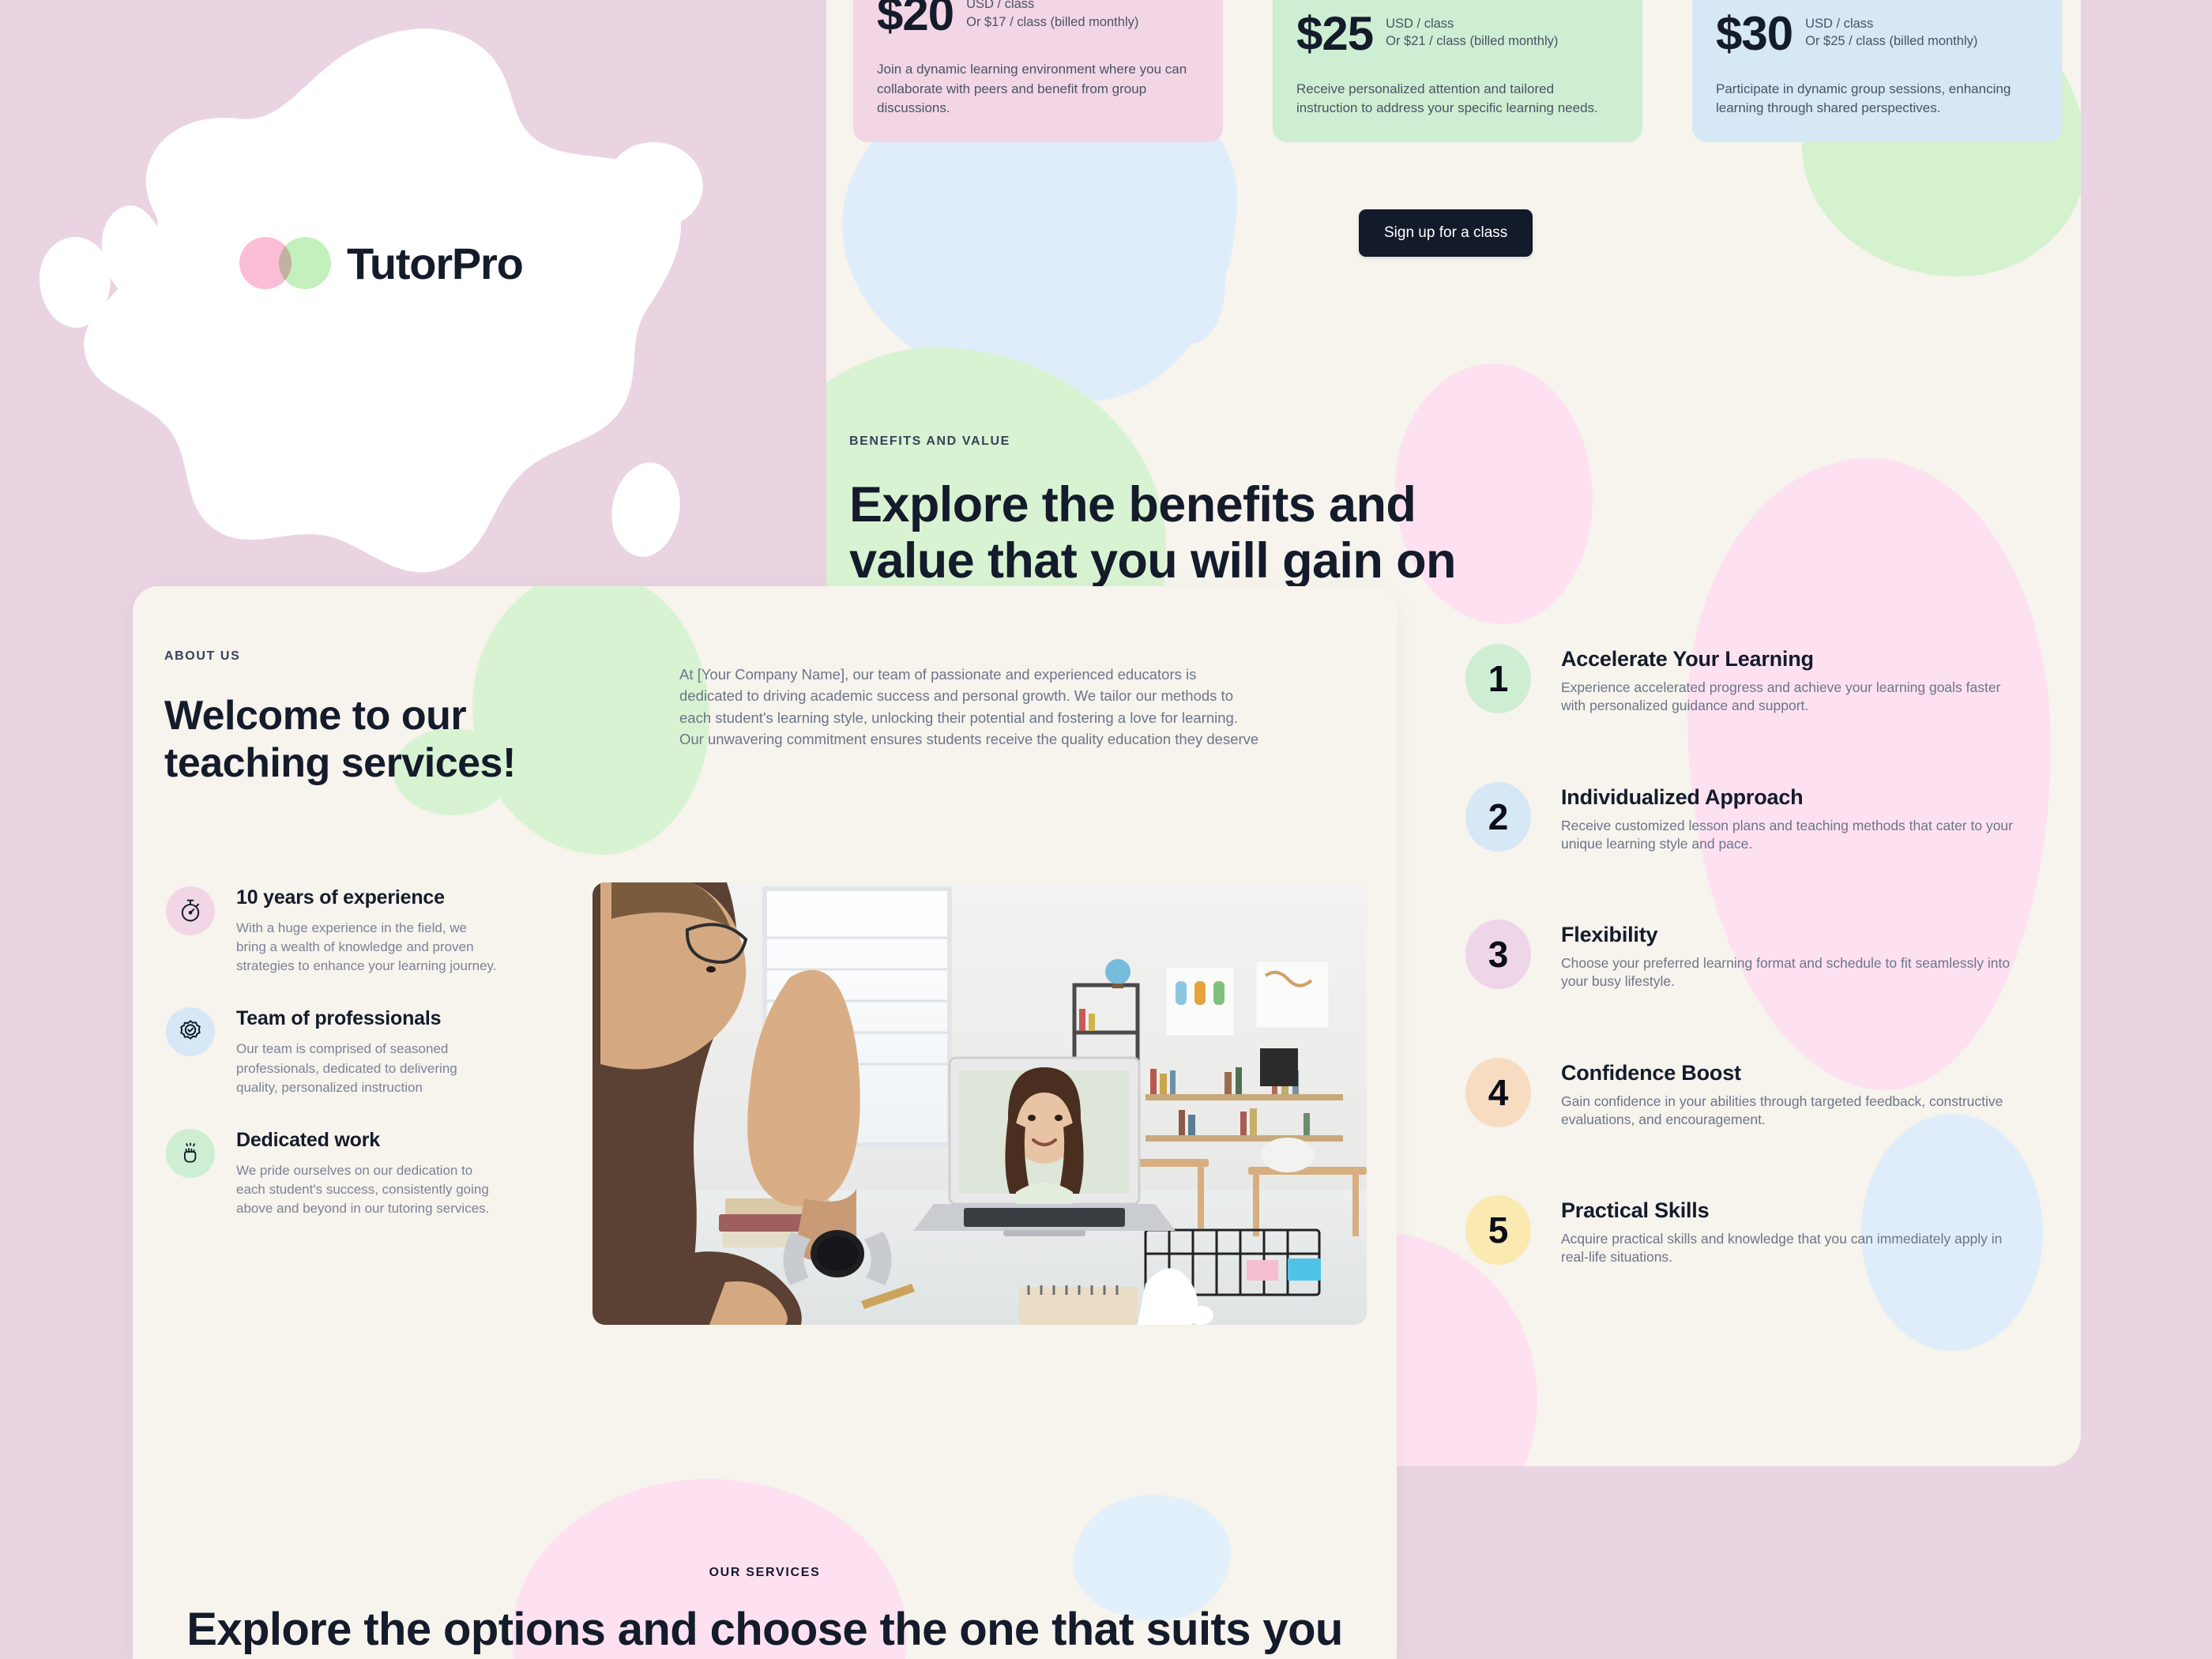  I want to click on brand-name: TutorPro, so click(436, 263).